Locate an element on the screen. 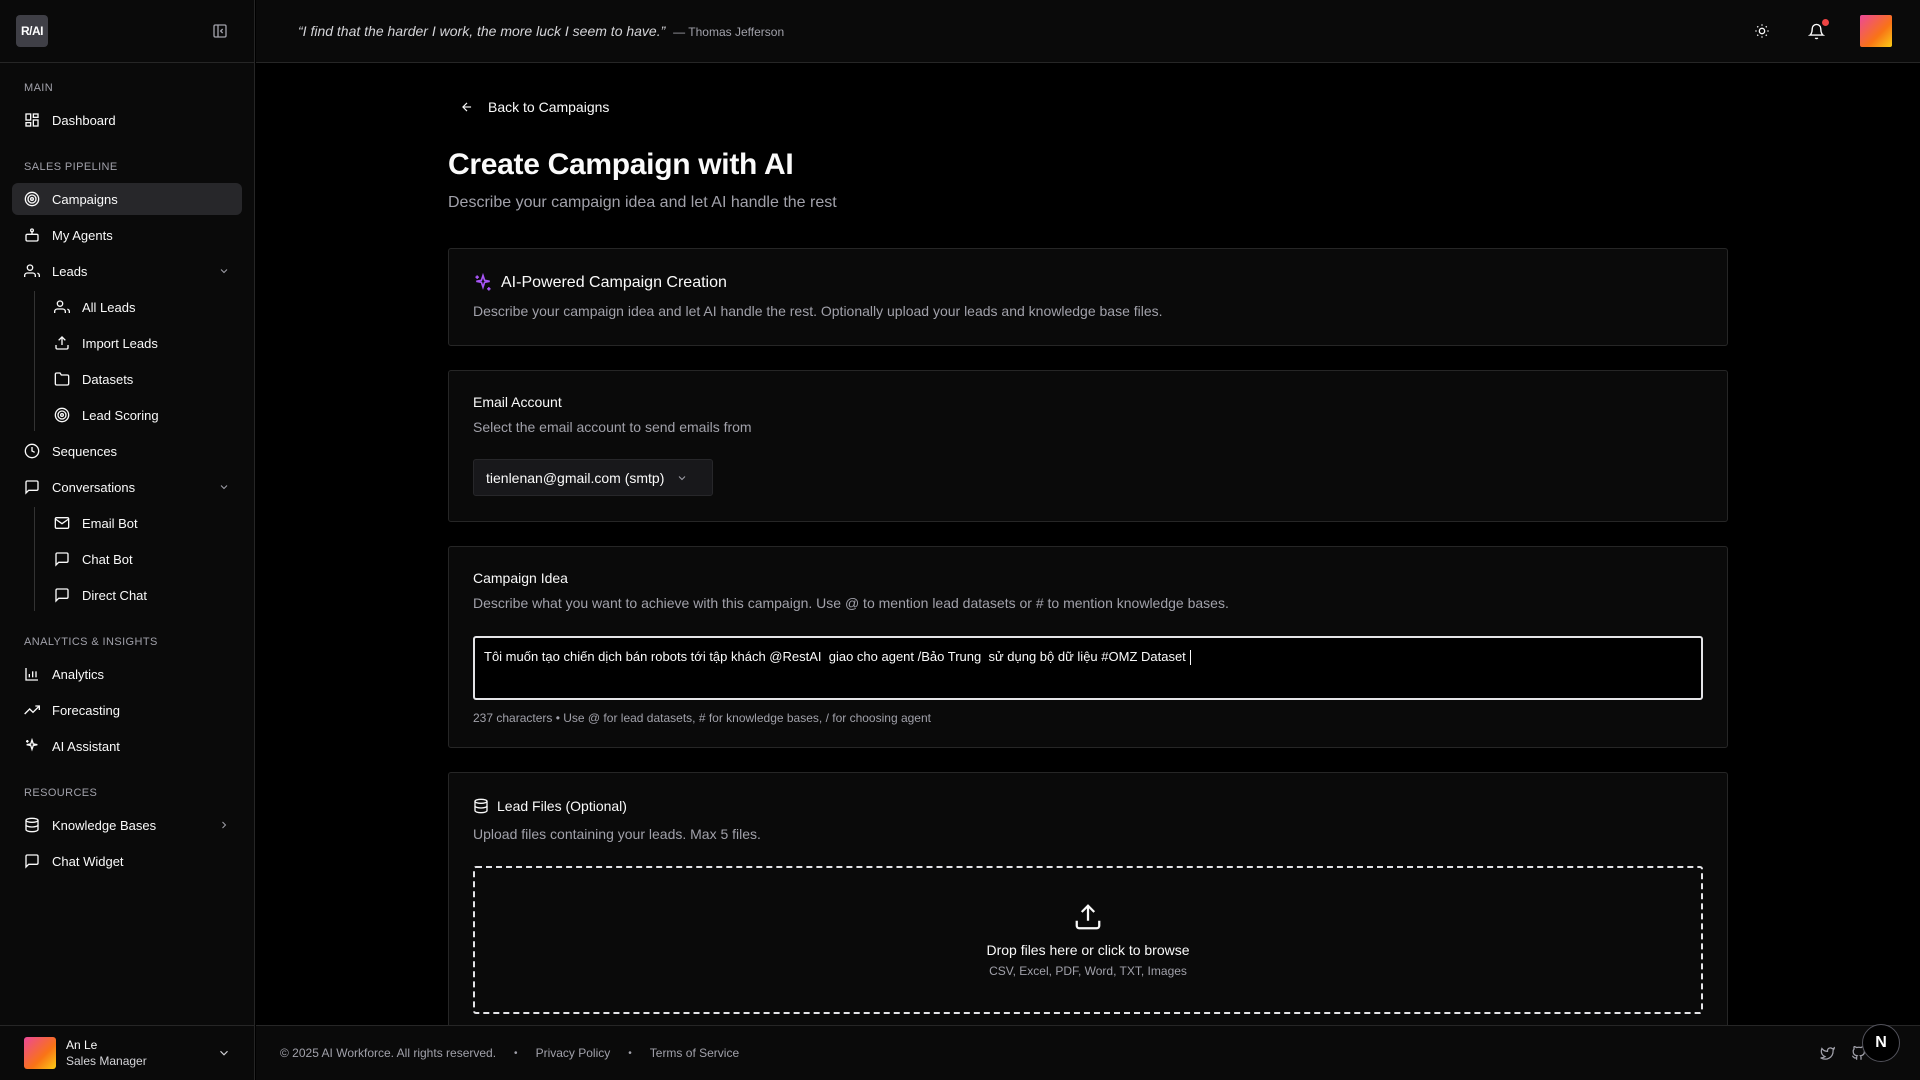  sidebar-item-label: Leads is located at coordinates (70, 271).